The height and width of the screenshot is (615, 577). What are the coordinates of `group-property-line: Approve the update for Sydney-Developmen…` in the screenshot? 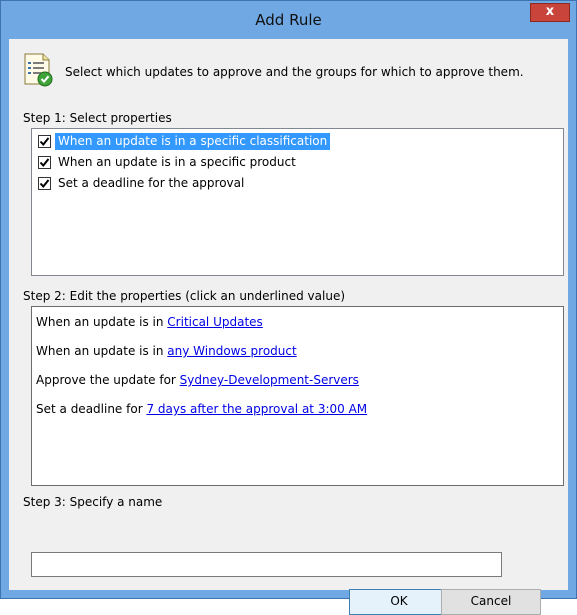 It's located at (197, 380).